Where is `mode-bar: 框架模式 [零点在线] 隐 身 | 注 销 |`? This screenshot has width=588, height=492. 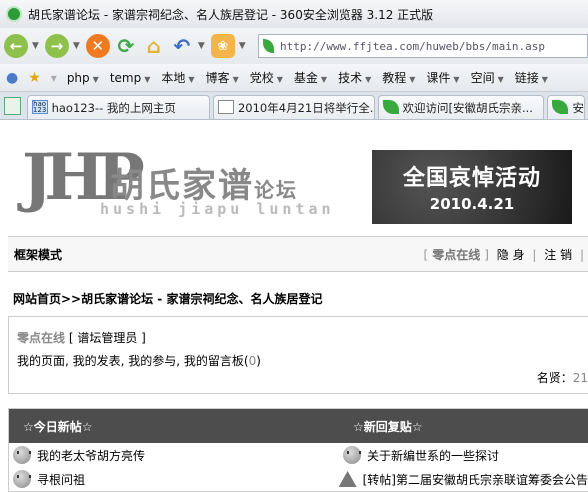 mode-bar: 框架模式 [零点在线] 隐 身 | 注 销 | is located at coordinates (298, 254).